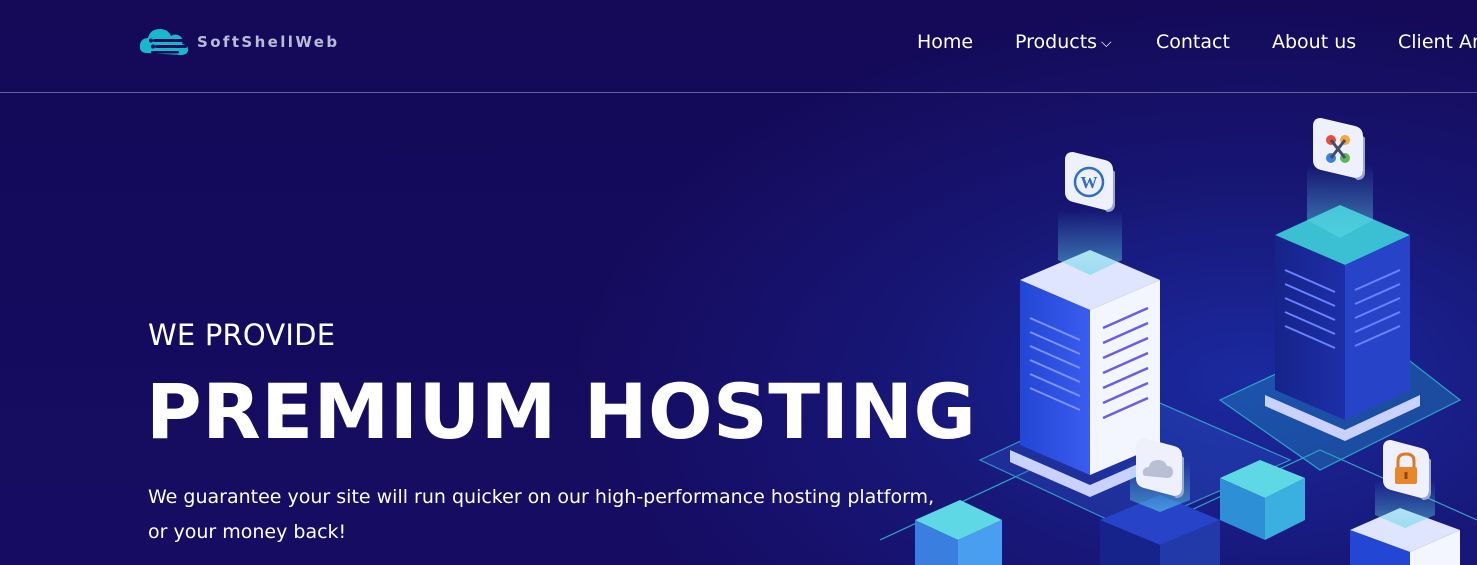 Image resolution: width=1477 pixels, height=565 pixels. What do you see at coordinates (1193, 42) in the screenshot?
I see `nav-contact: Contact` at bounding box center [1193, 42].